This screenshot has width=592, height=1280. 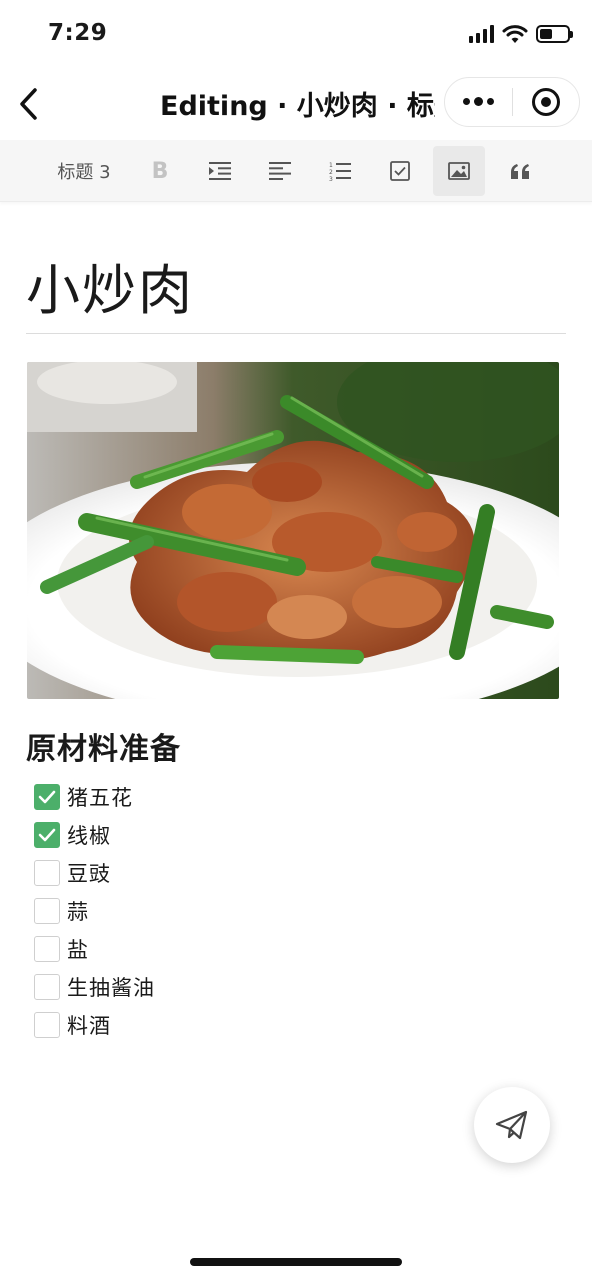 I want to click on signal-icon, so click(x=481, y=34).